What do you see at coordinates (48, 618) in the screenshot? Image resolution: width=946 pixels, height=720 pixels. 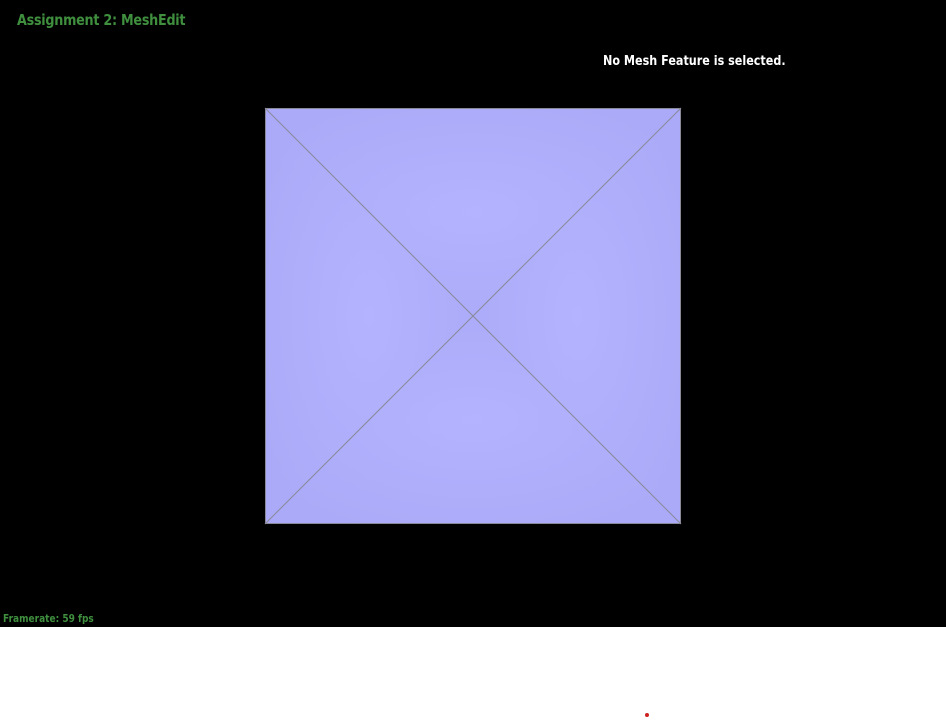 I see `framerate-readout: Framerate: 59 fps` at bounding box center [48, 618].